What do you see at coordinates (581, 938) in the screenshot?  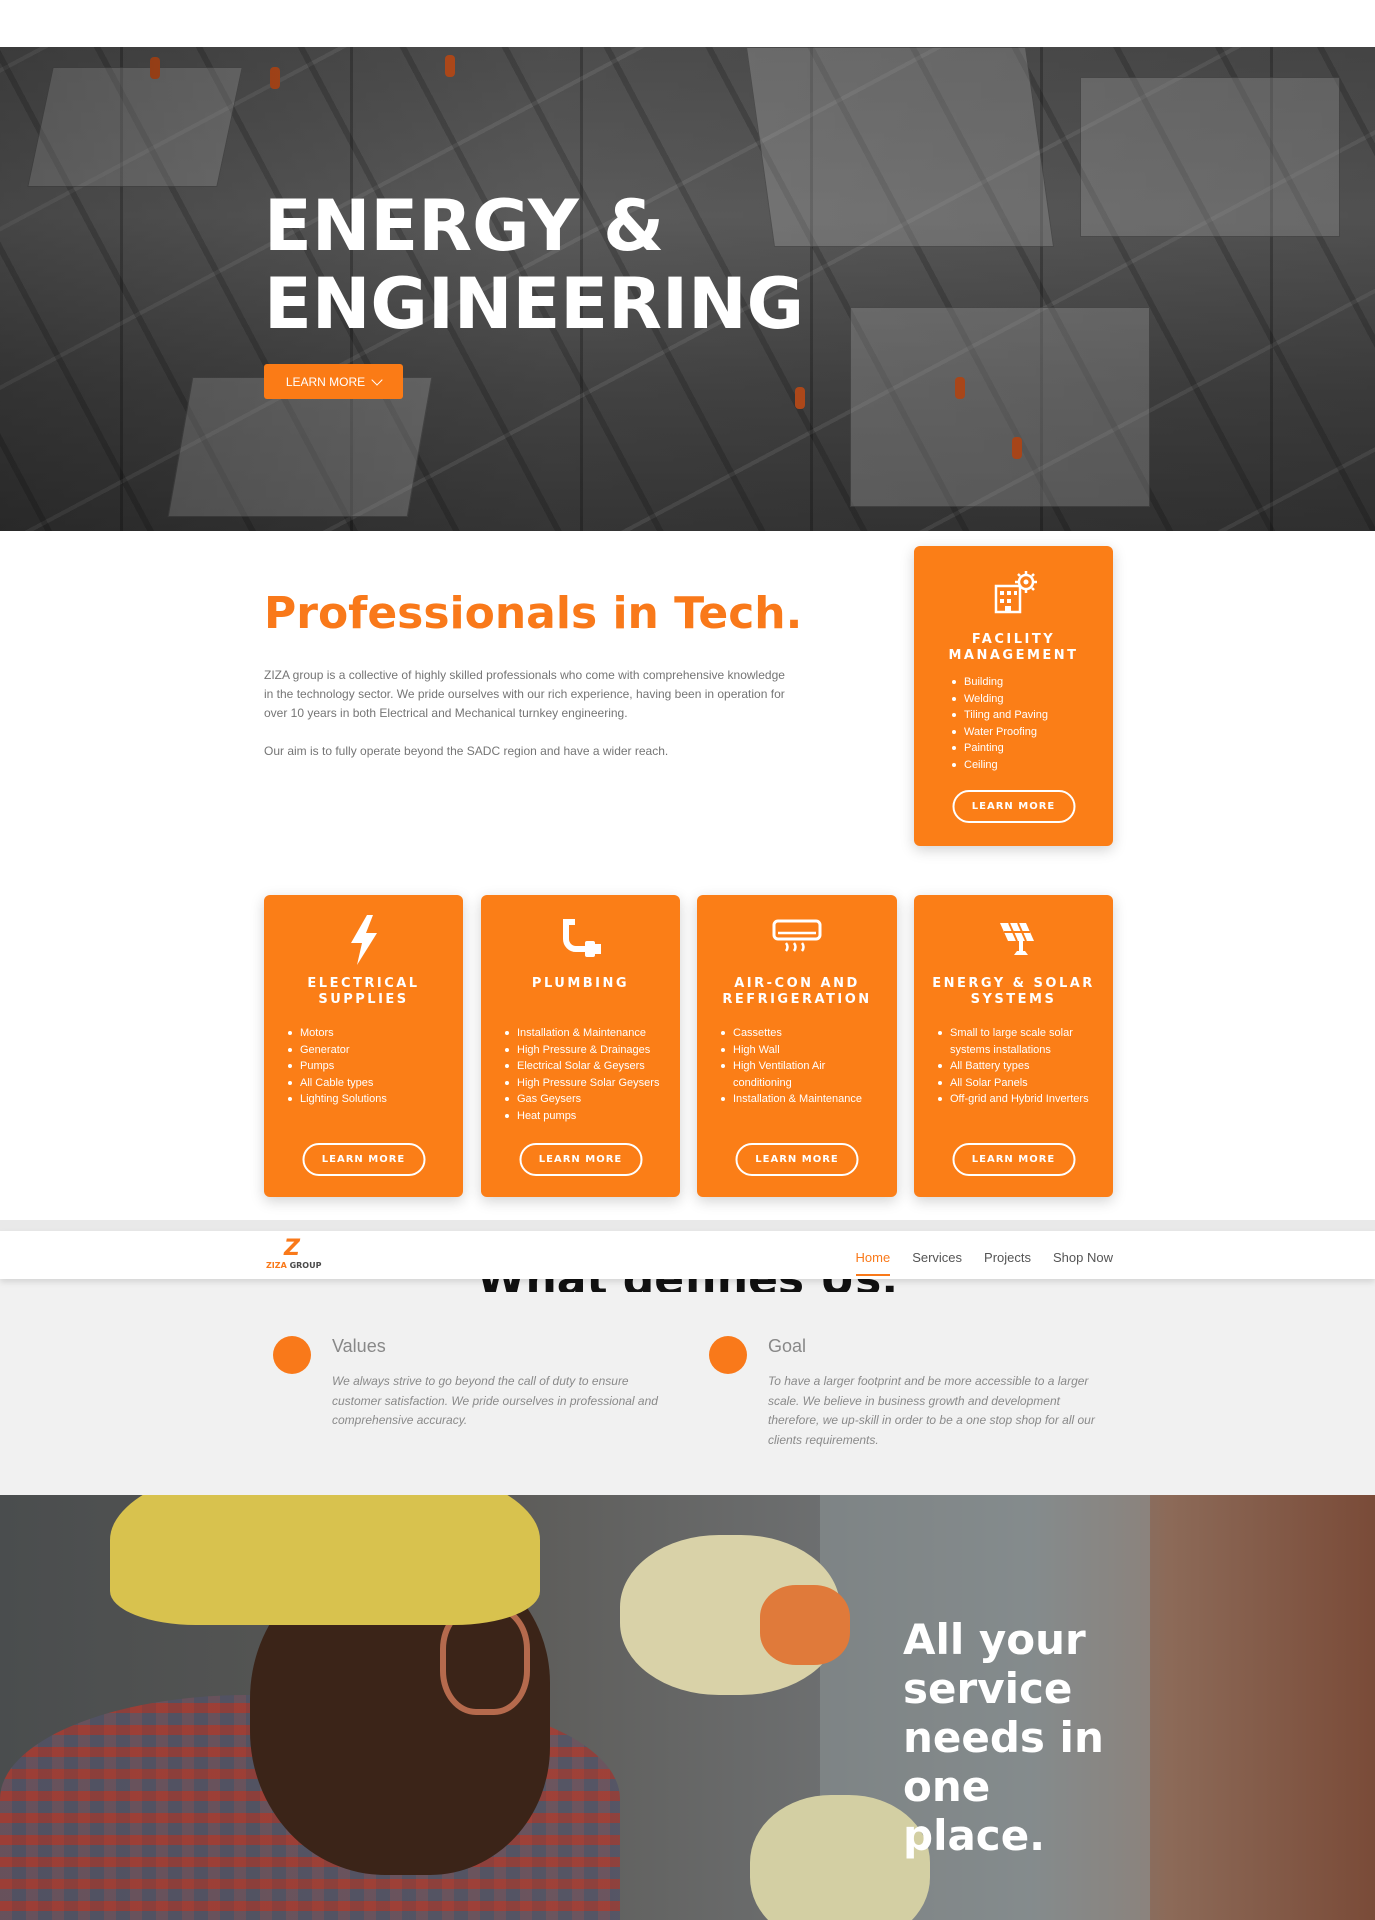 I see `pipe-faucet-icon` at bounding box center [581, 938].